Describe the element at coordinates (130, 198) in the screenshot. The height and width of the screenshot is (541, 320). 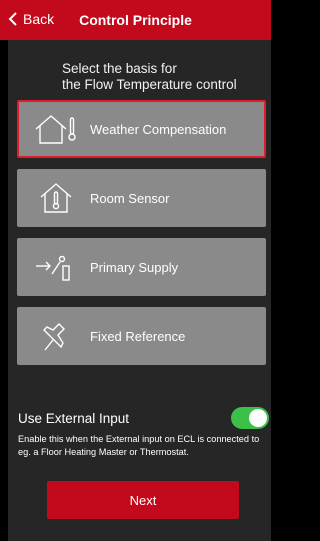
I see `option-label: Room Sensor` at that location.